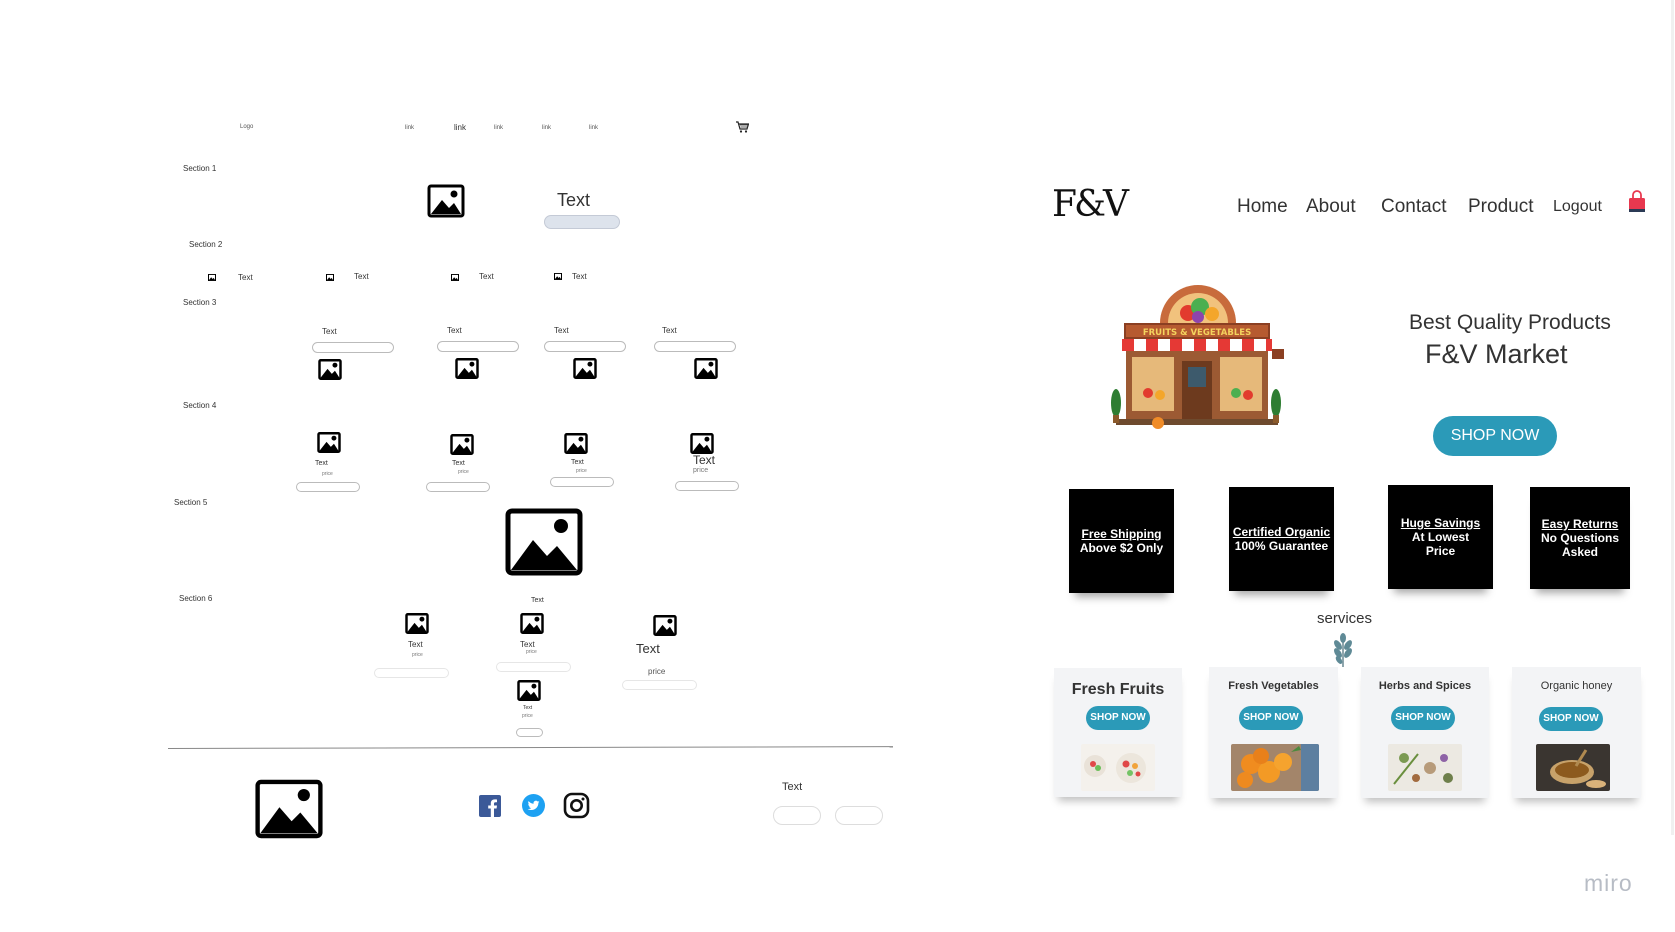 The image size is (1675, 932). What do you see at coordinates (1331, 207) in the screenshot?
I see `nav-about-link: About` at bounding box center [1331, 207].